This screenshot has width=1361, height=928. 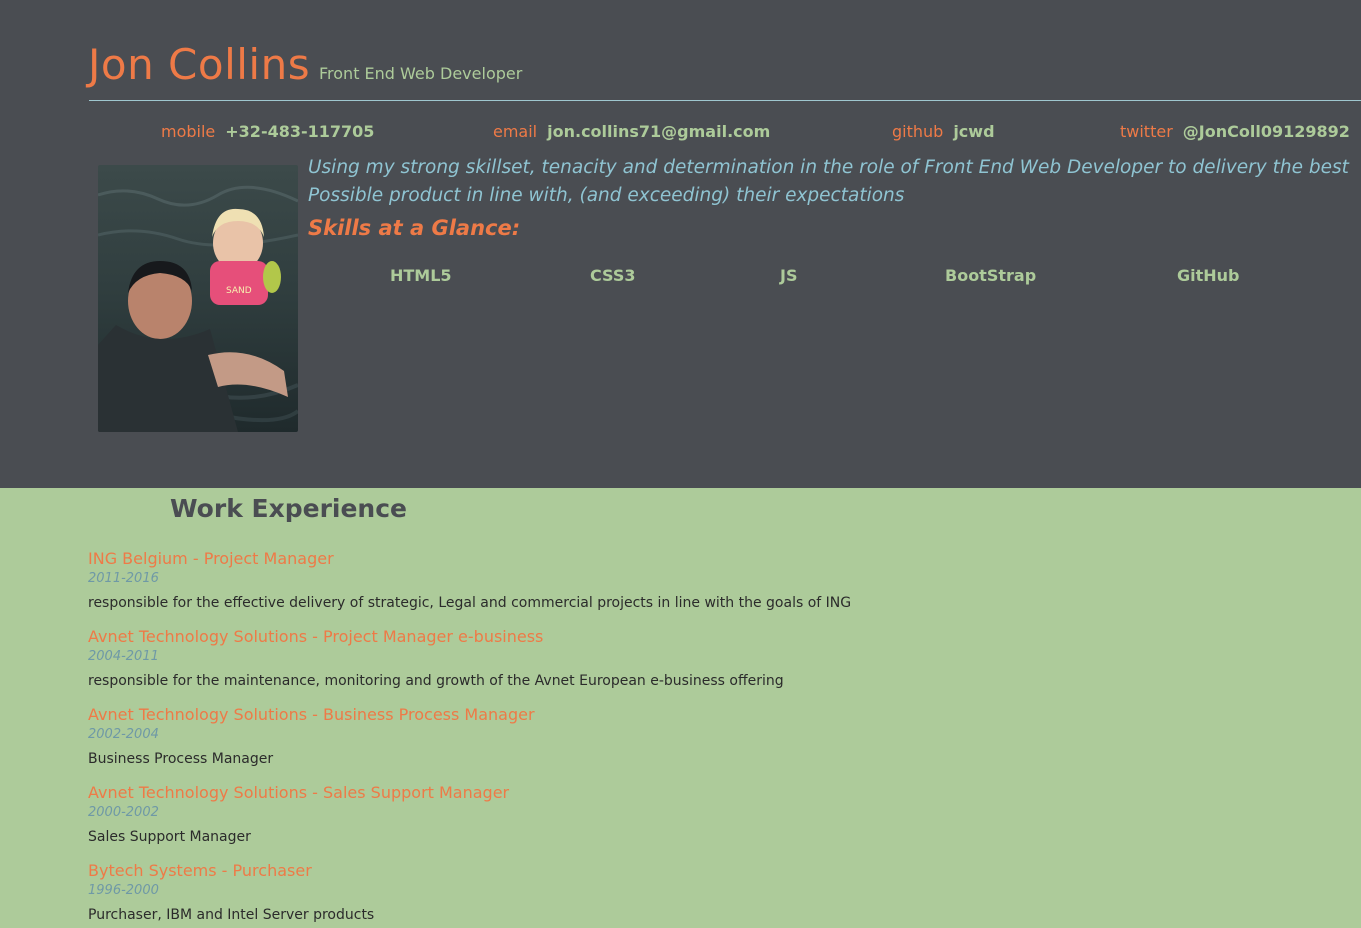 What do you see at coordinates (299, 131) in the screenshot?
I see `contact-value: +32-483-117705` at bounding box center [299, 131].